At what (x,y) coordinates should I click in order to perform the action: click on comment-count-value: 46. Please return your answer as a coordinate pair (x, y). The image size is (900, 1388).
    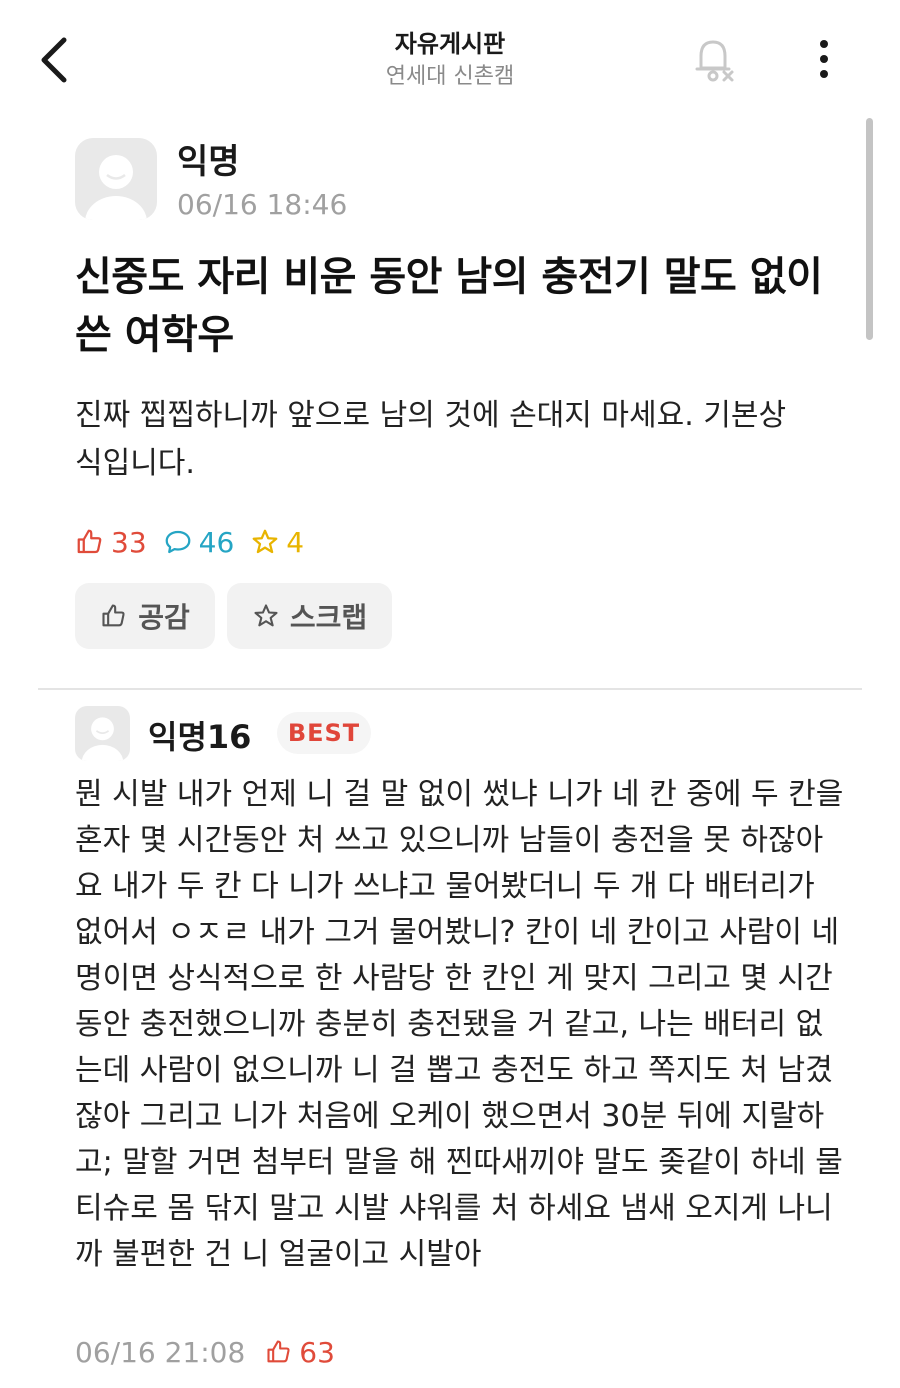
    Looking at the image, I should click on (216, 542).